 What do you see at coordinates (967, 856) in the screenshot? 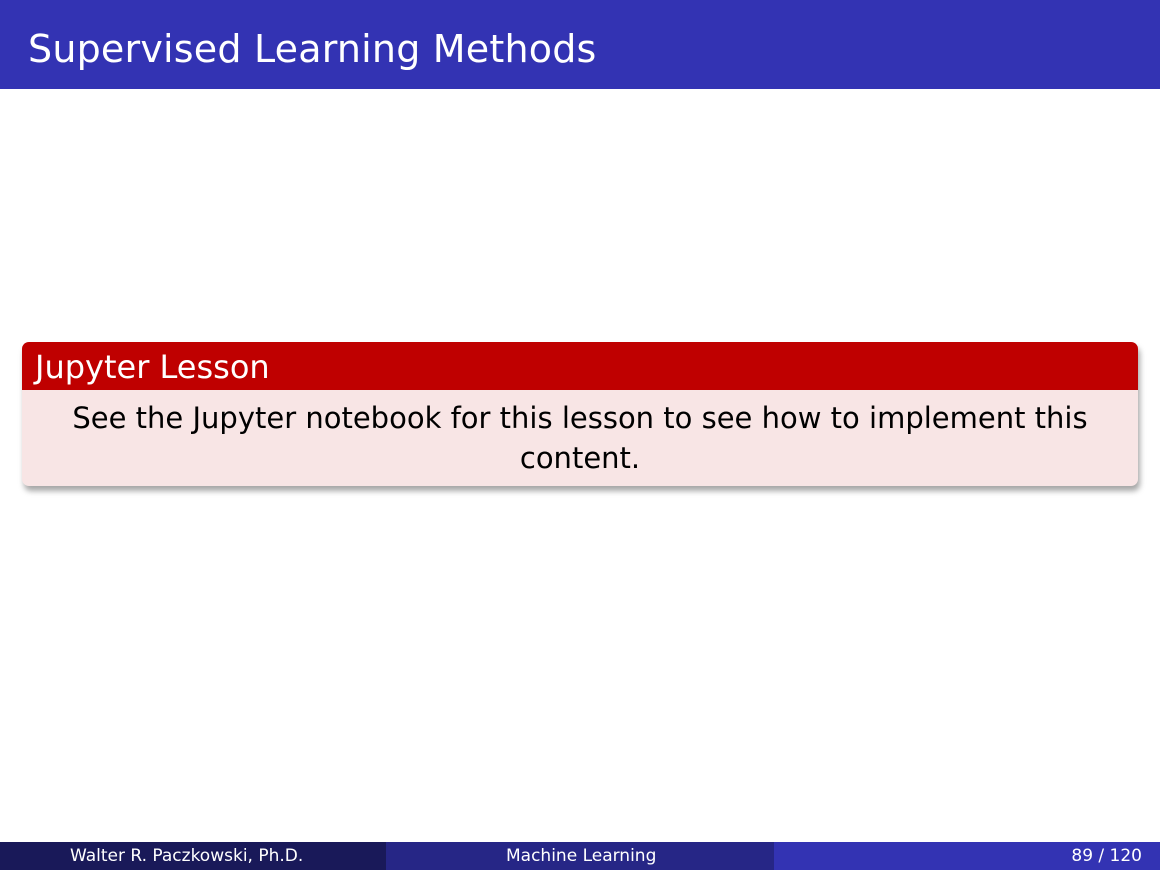
I see `footer-page-cell: 89 / 120` at bounding box center [967, 856].